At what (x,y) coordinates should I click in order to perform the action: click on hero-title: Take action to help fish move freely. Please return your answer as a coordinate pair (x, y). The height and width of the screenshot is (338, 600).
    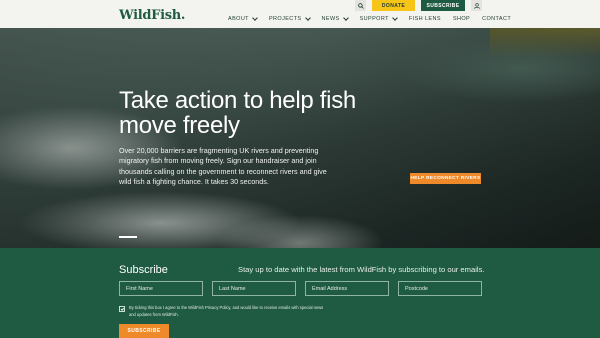
    Looking at the image, I should click on (237, 113).